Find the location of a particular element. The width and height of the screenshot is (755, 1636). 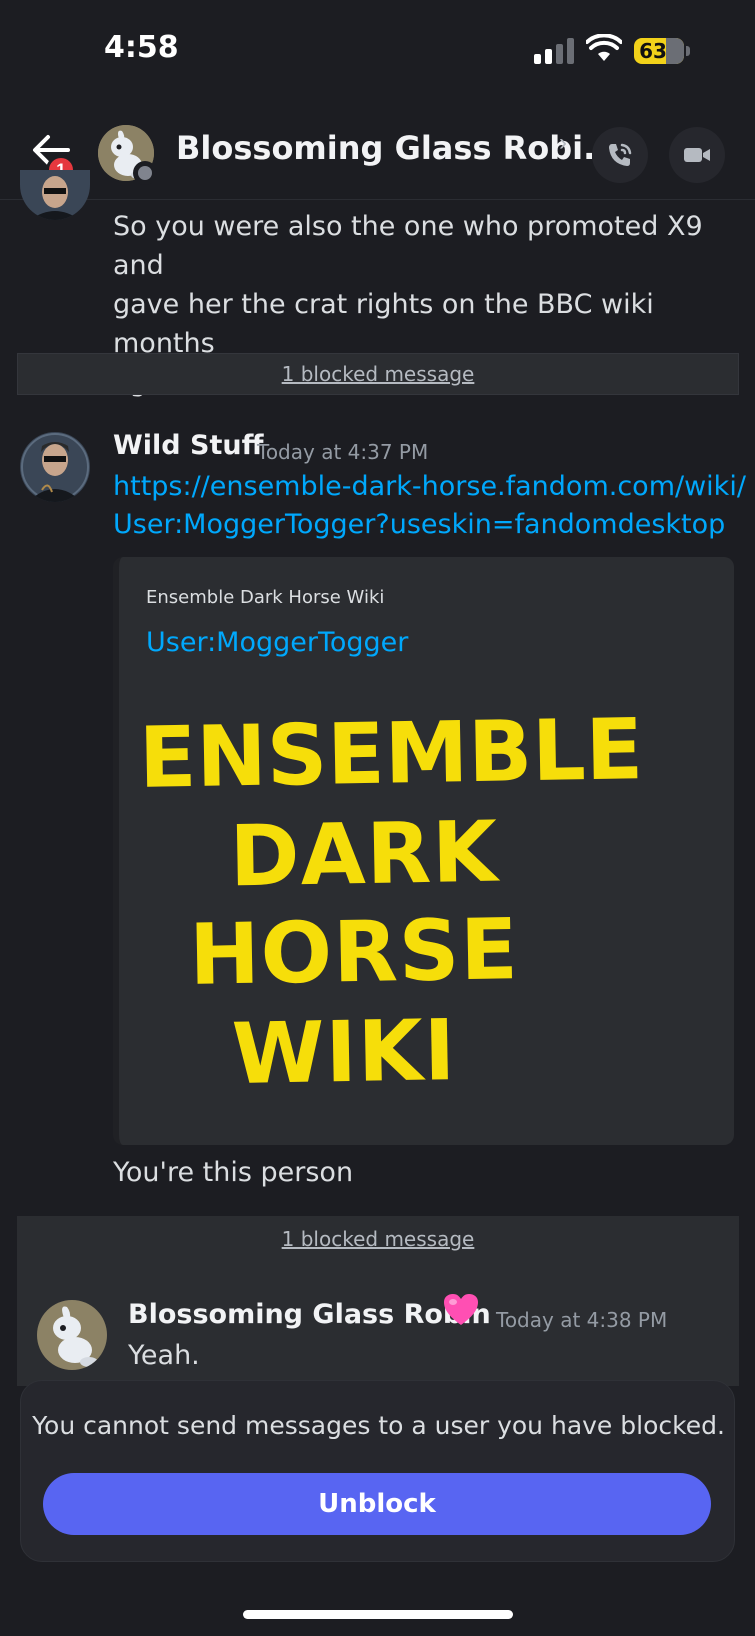

video-call-button is located at coordinates (697, 155).